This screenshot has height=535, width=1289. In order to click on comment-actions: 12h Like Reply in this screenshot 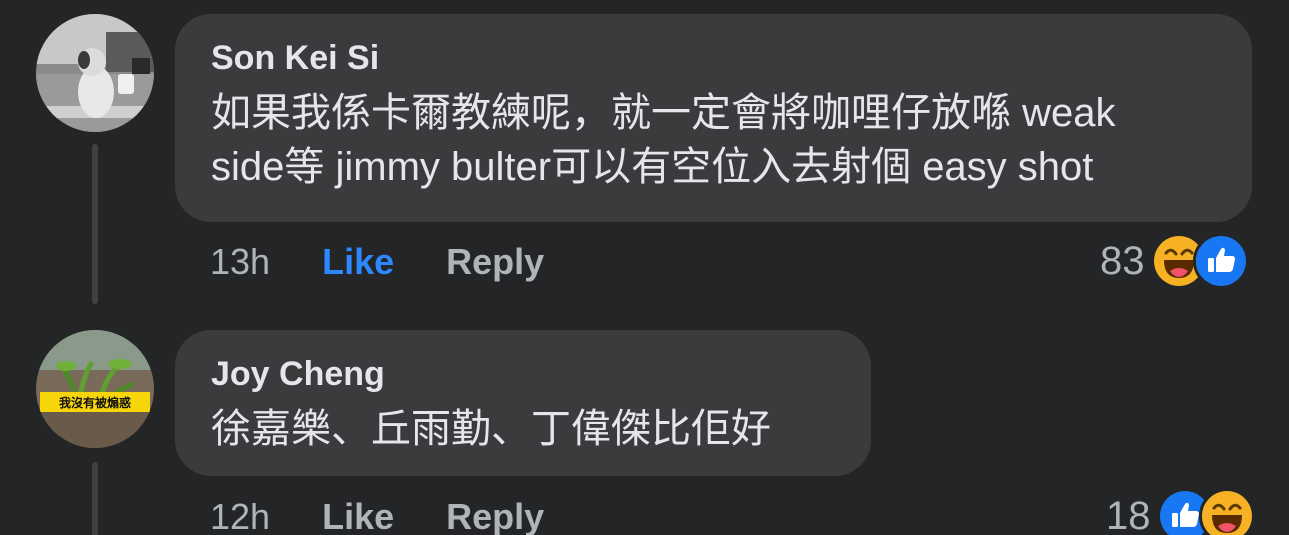, I will do `click(377, 515)`.